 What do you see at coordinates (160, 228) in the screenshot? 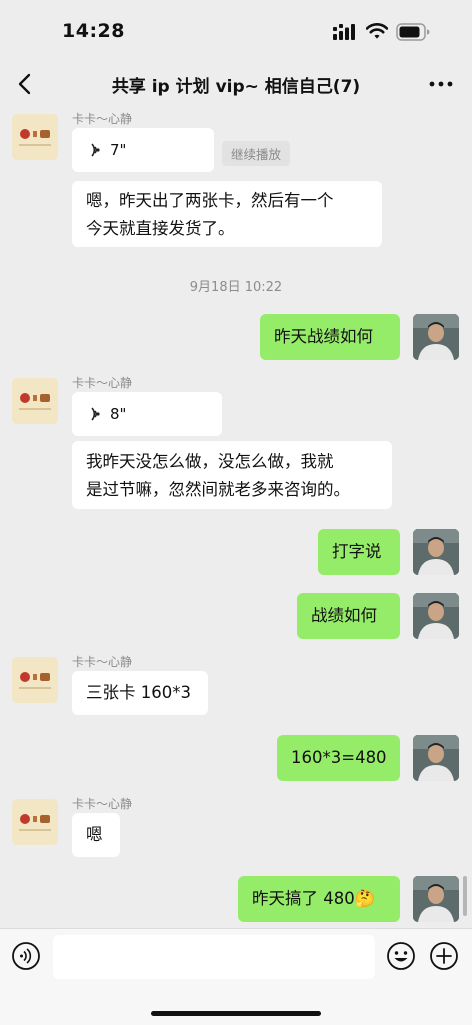
I see `message-line: 今天就直接发货了。` at bounding box center [160, 228].